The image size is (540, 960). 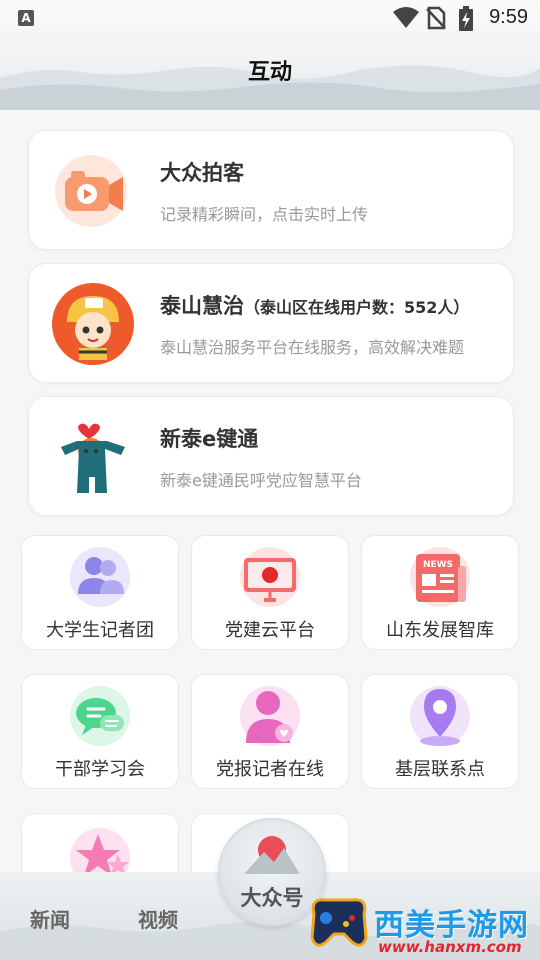 I want to click on tile-label: 山东发展智库, so click(x=440, y=630).